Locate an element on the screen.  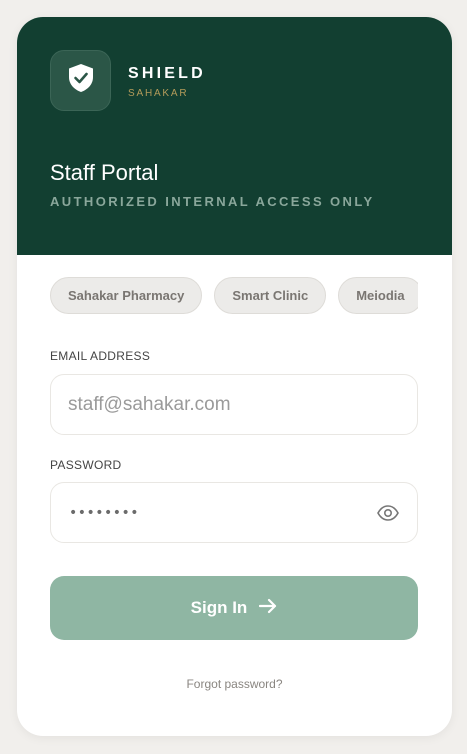
logo-badge is located at coordinates (80, 80).